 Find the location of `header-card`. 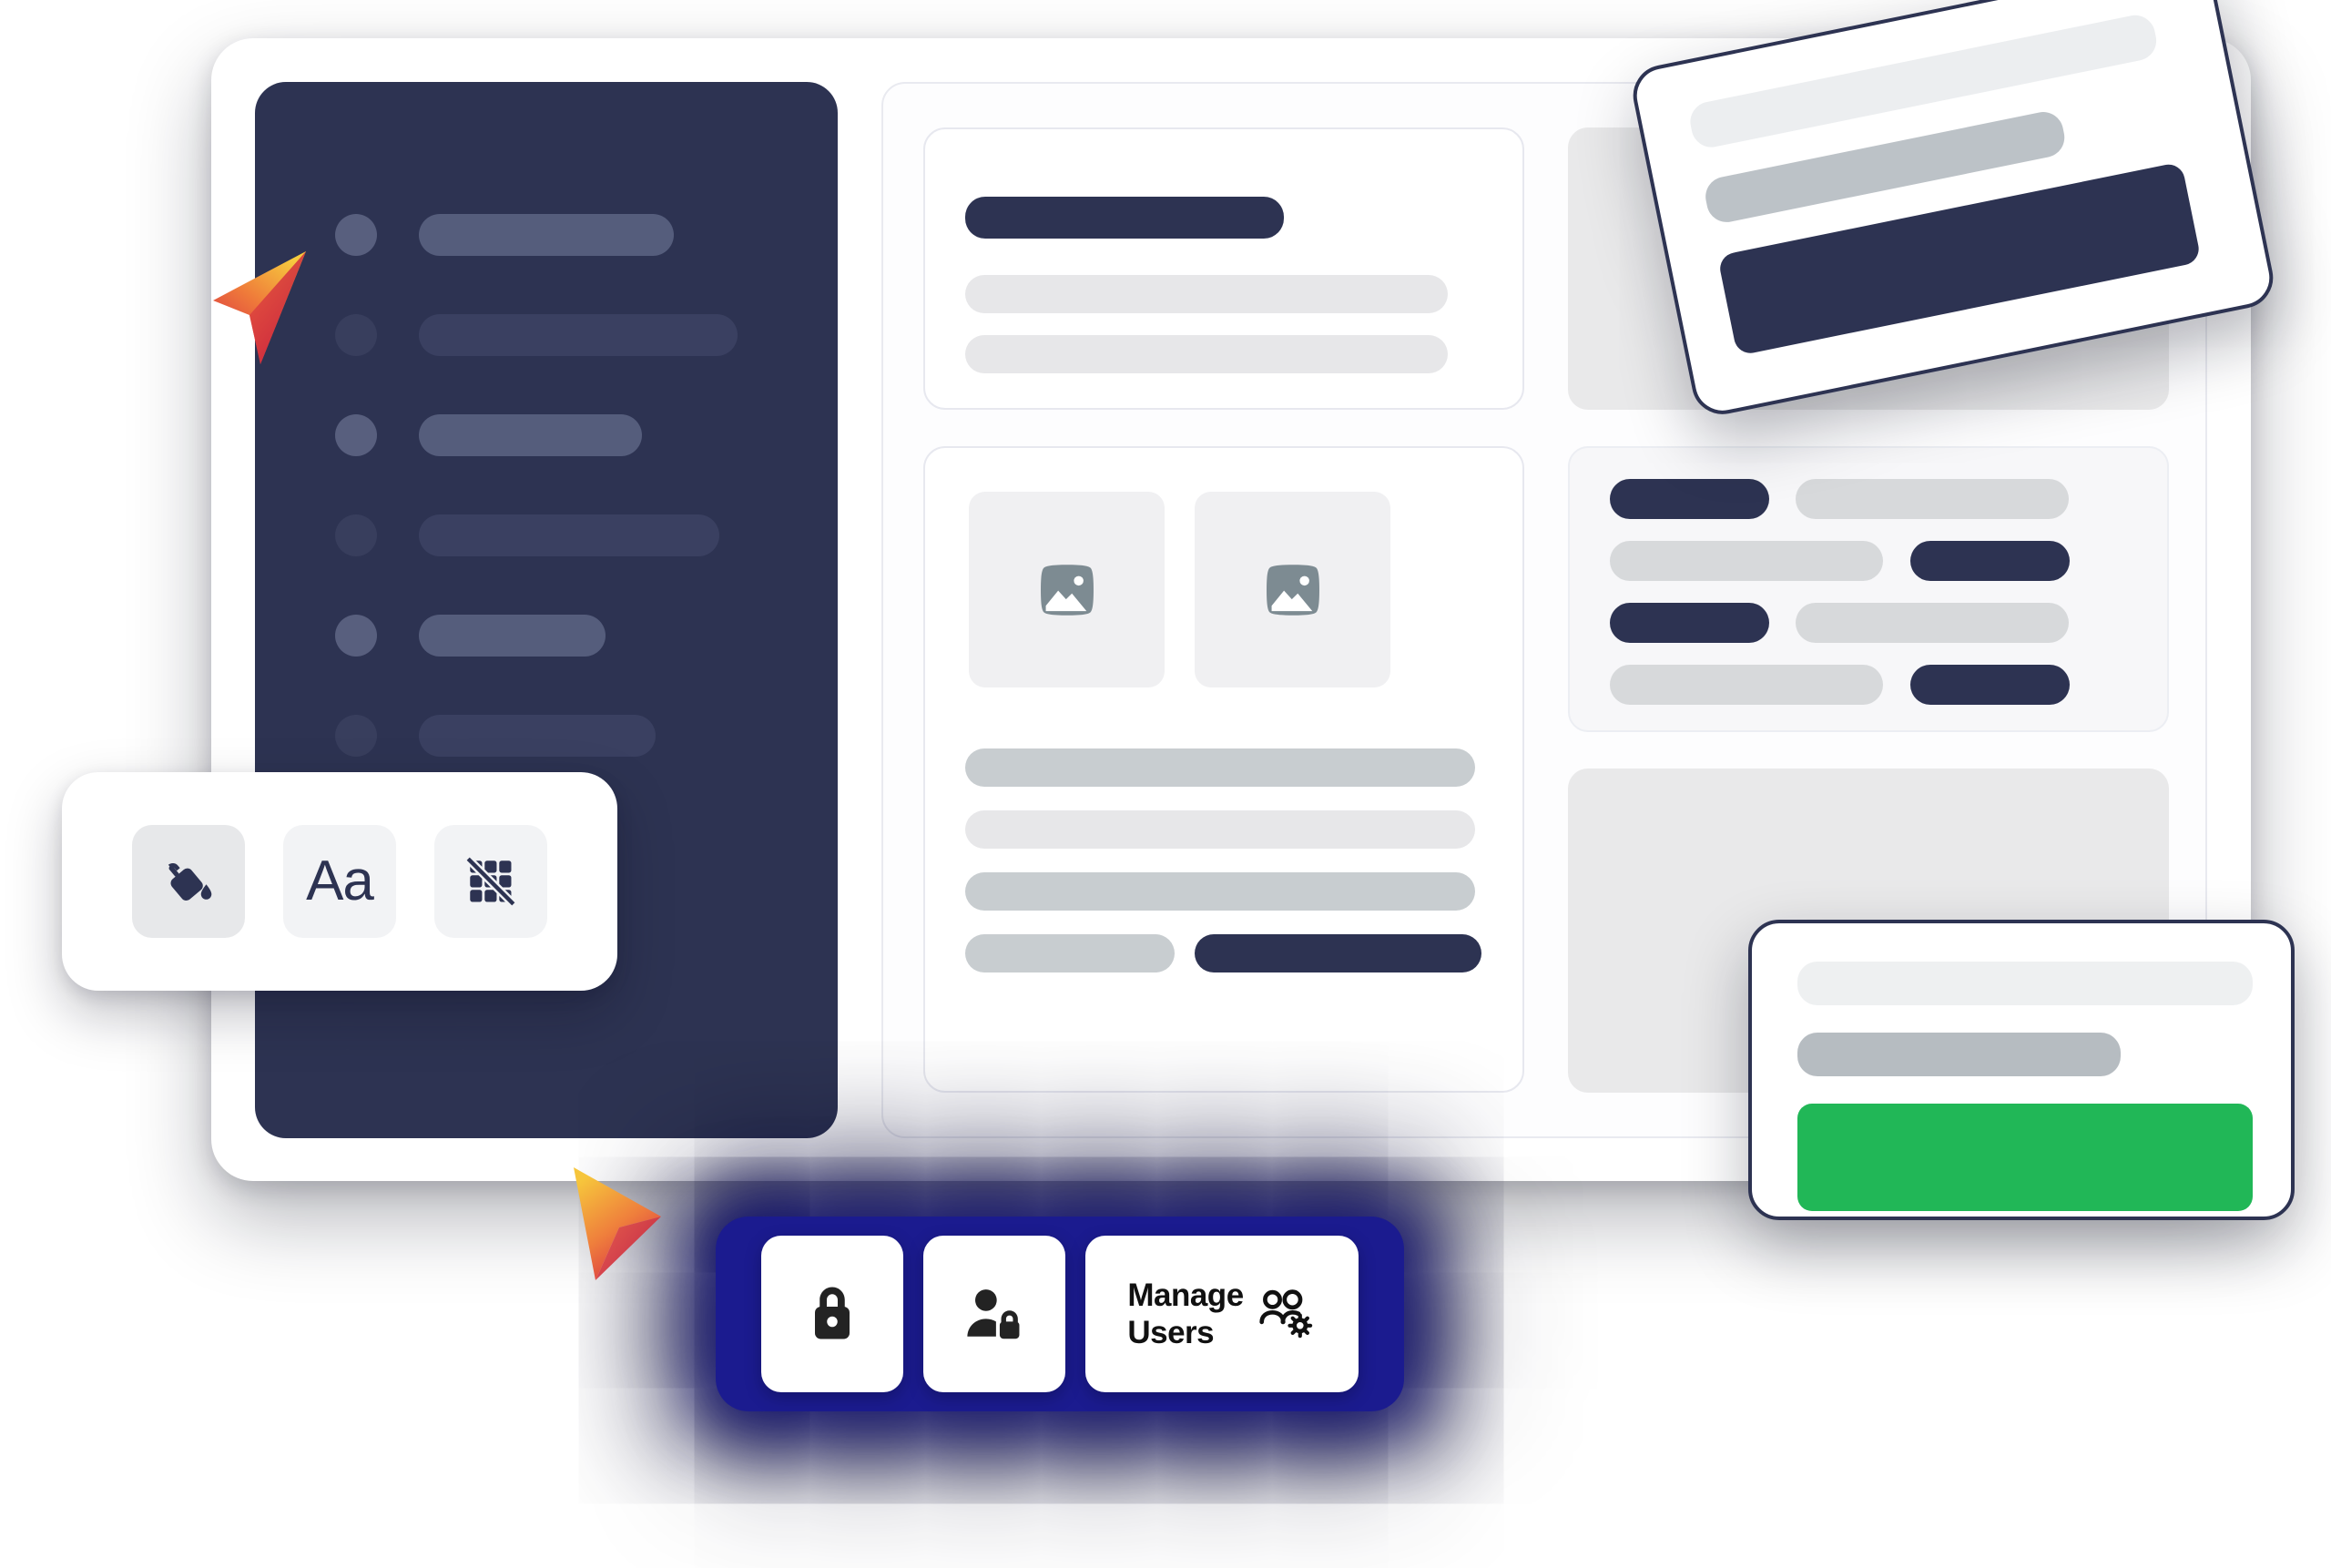

header-card is located at coordinates (1223, 268).